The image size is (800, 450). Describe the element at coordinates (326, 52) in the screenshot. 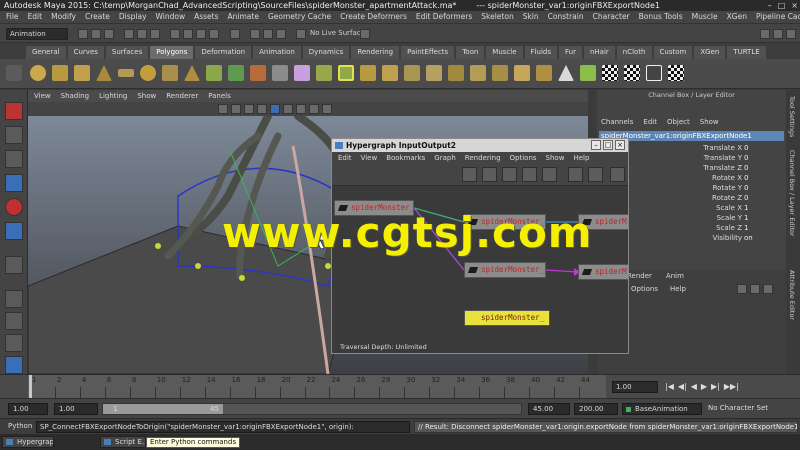

I see `shelf-tab-dynamics: Dynamics` at that location.